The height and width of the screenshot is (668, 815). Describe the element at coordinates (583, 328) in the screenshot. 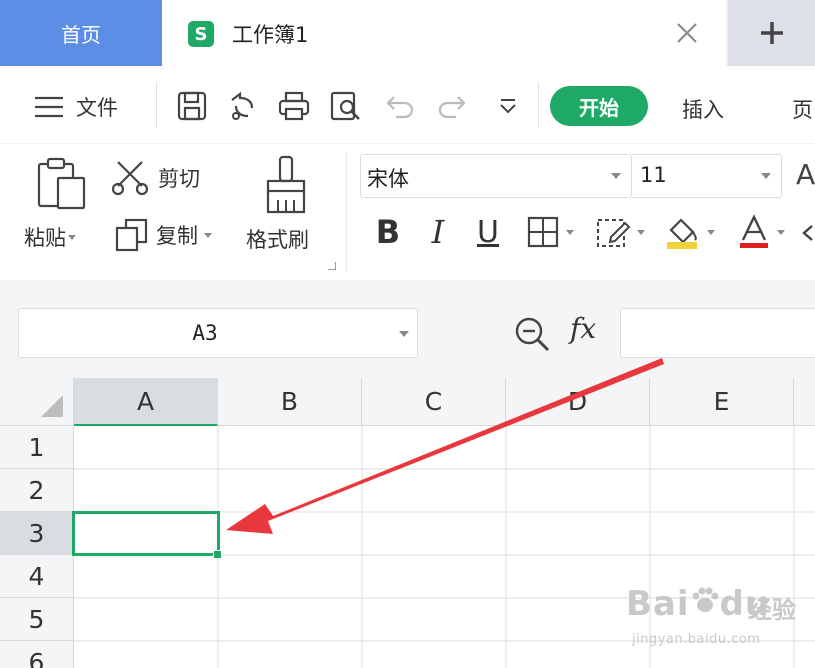

I see `insert-function-button: fx` at that location.